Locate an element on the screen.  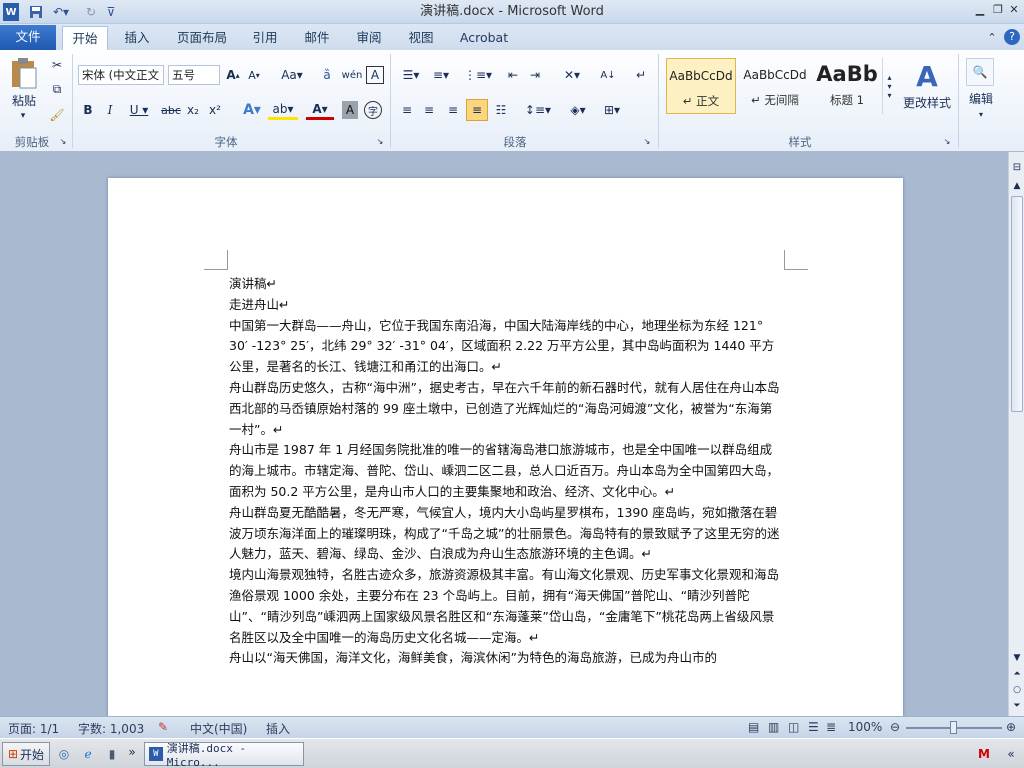
save-icon is located at coordinates (36, 12).